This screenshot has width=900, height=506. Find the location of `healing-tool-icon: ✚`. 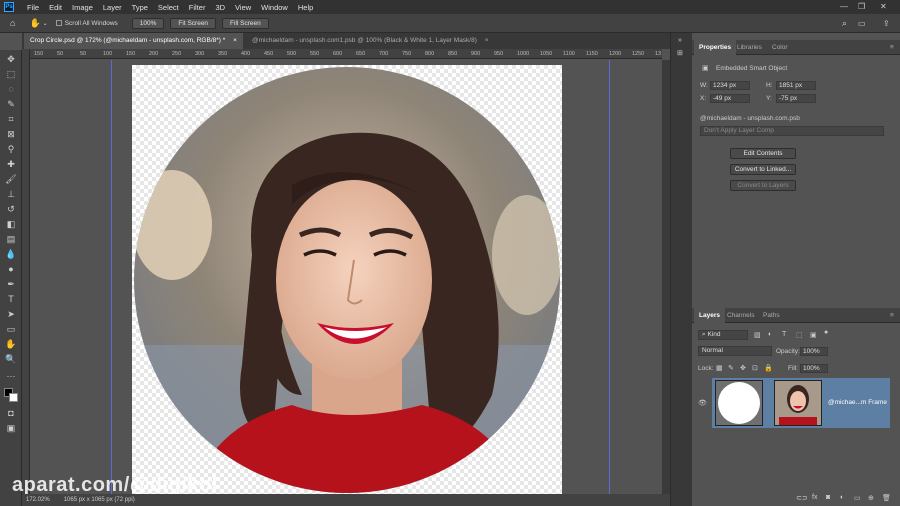

healing-tool-icon: ✚ is located at coordinates (11, 164).